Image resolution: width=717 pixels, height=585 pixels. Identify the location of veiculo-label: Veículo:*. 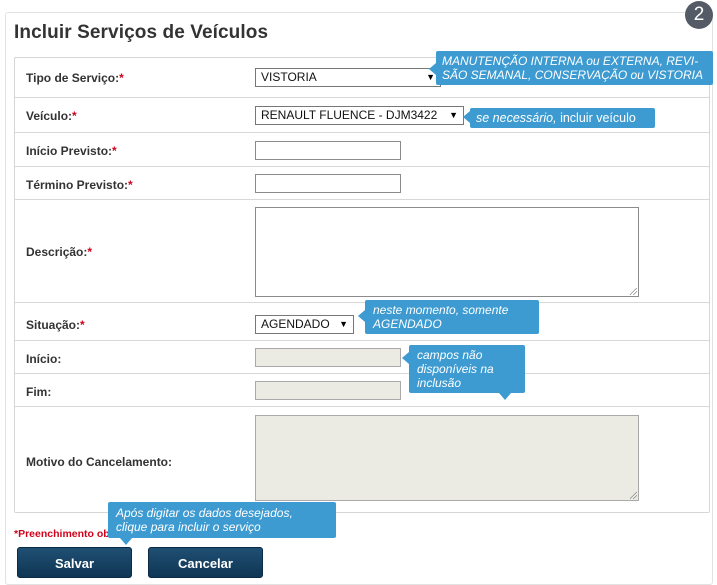
(51, 116).